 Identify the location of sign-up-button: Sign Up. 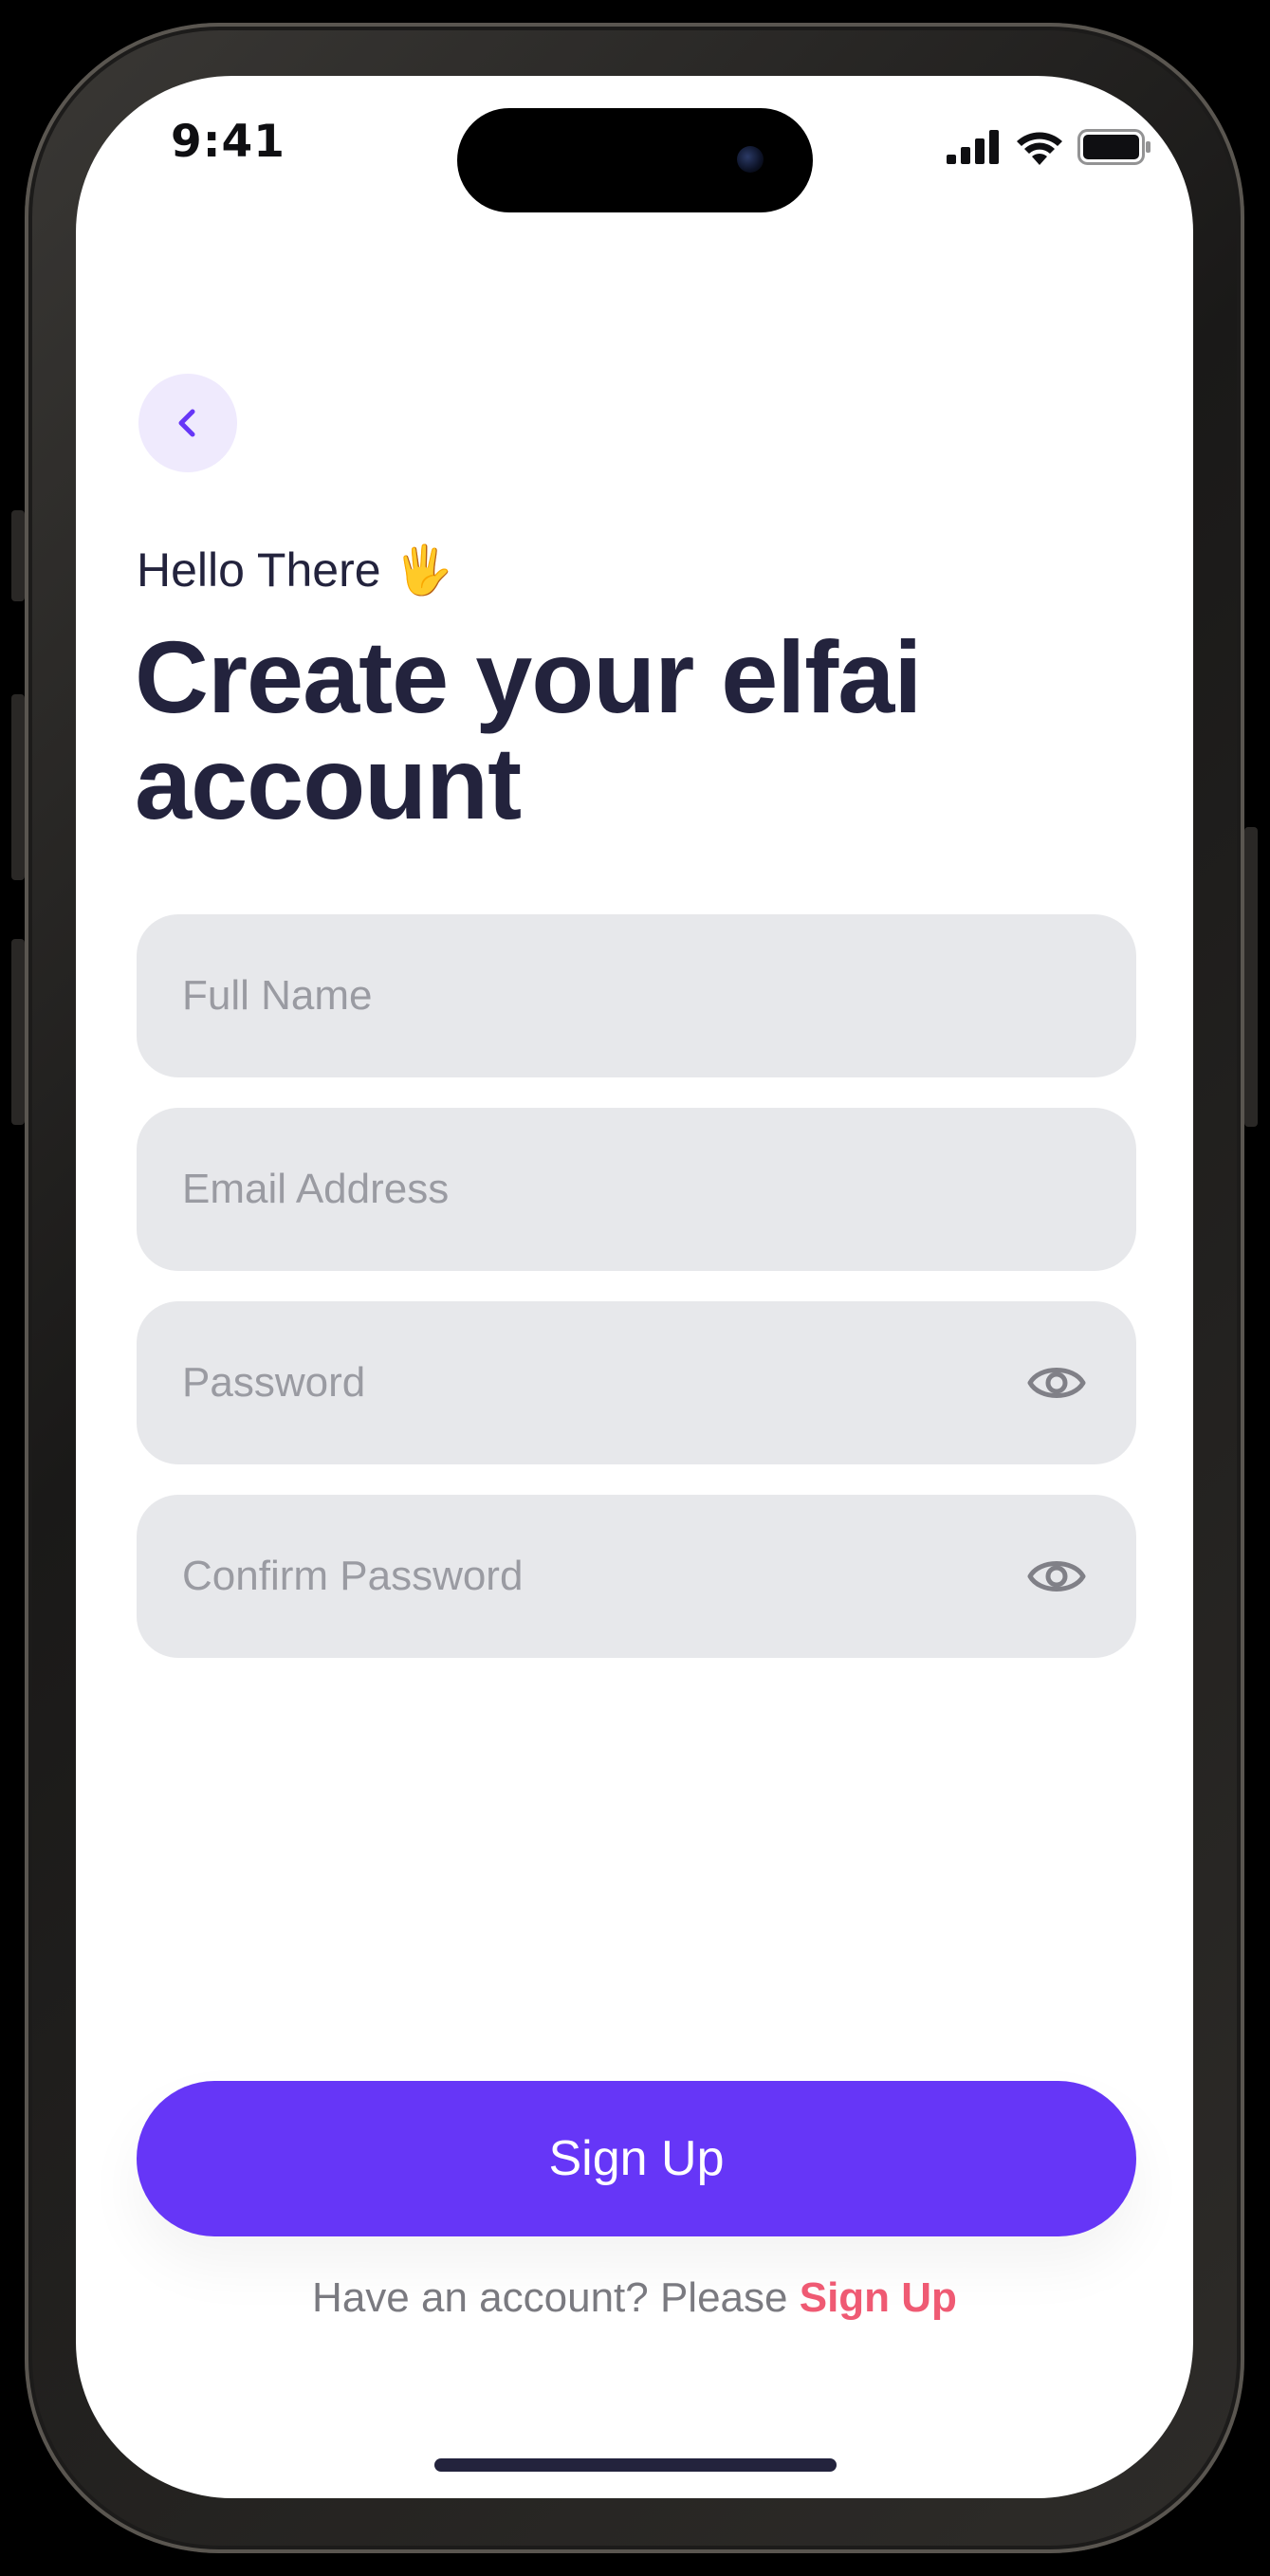
(636, 2158).